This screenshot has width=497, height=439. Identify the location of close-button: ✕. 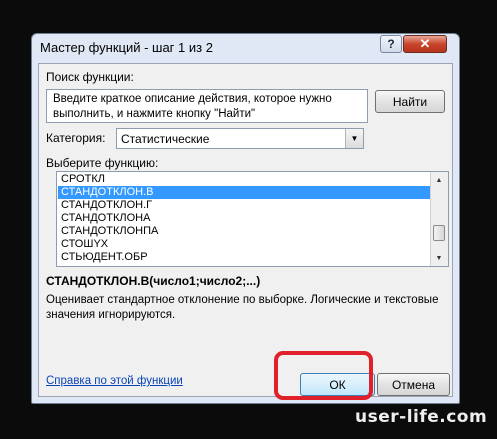
(425, 44).